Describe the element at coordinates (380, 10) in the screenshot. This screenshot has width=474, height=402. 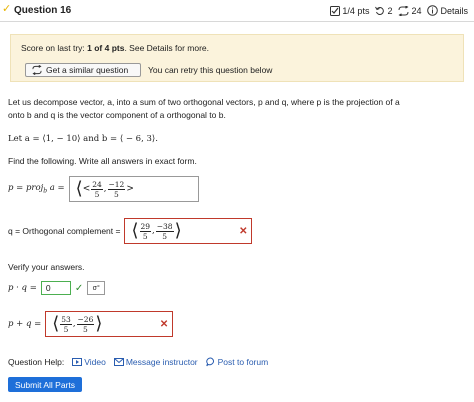
I see `undo-icon` at that location.